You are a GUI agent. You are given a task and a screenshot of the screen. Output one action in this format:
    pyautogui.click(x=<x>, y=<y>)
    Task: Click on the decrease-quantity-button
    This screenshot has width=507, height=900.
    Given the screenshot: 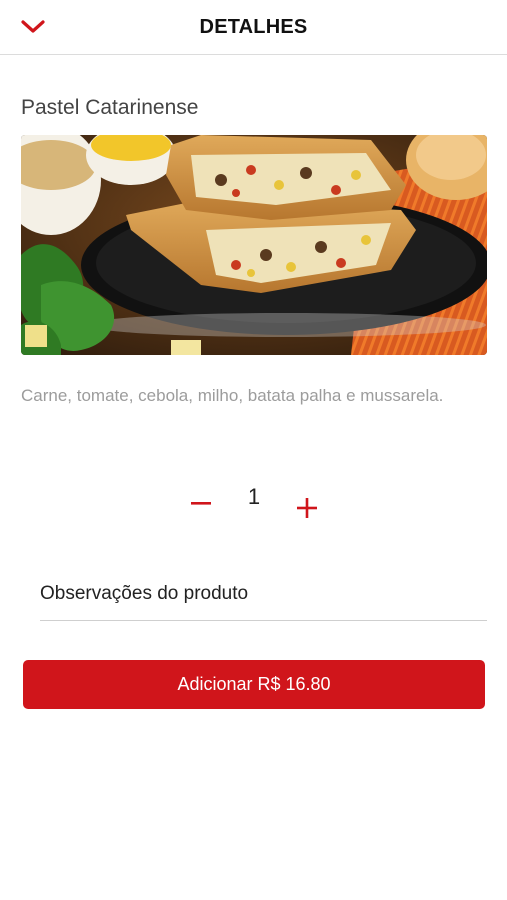 What is the action you would take?
    pyautogui.click(x=201, y=504)
    